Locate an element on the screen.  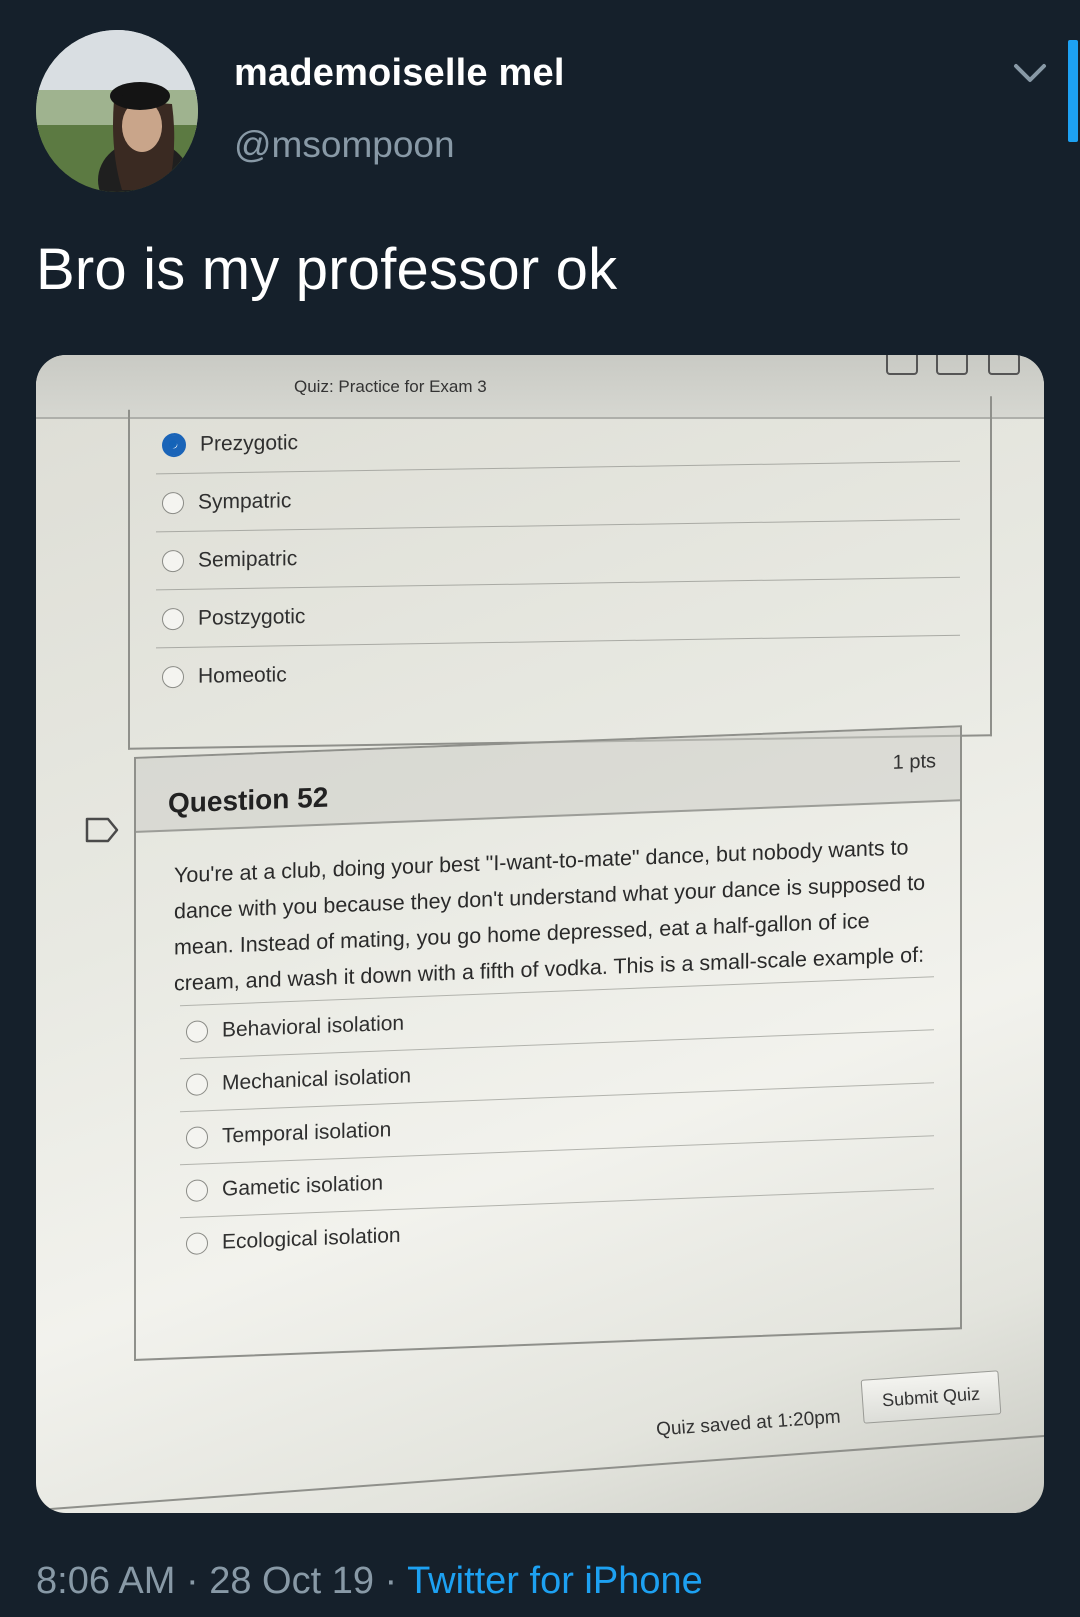
option-label: Ecological isolation is located at coordinates (311, 1238).